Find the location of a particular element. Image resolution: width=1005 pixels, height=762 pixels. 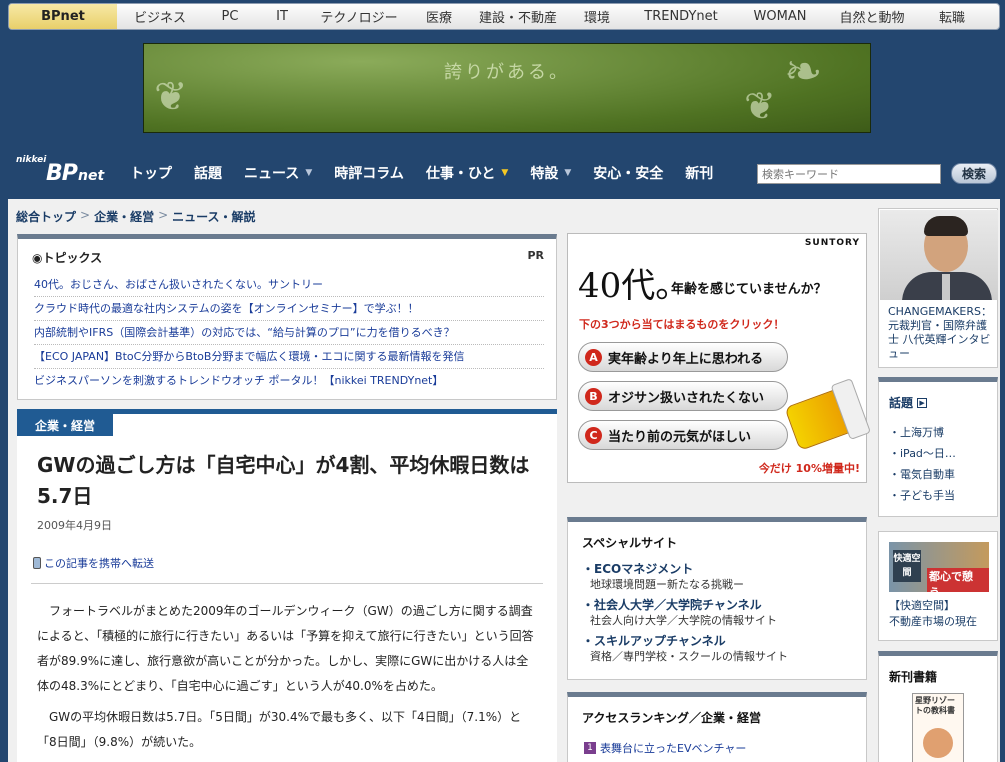

wadai-link: 上海万博 is located at coordinates (922, 432).